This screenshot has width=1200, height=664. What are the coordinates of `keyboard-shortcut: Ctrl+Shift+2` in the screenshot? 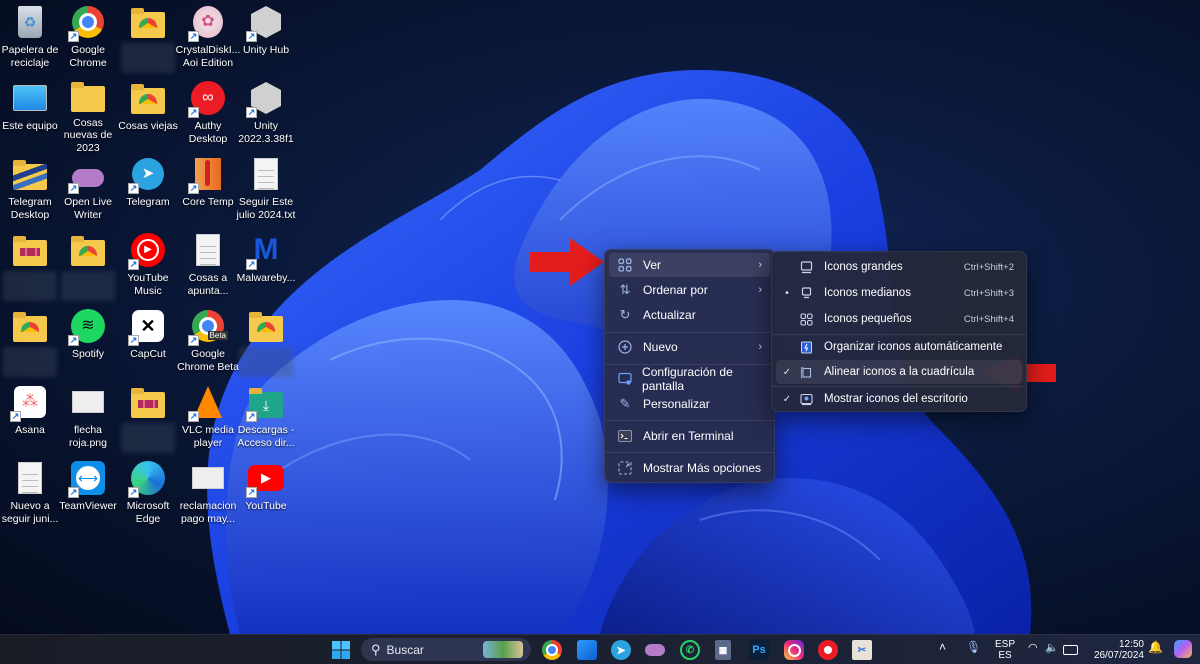 It's located at (988, 267).